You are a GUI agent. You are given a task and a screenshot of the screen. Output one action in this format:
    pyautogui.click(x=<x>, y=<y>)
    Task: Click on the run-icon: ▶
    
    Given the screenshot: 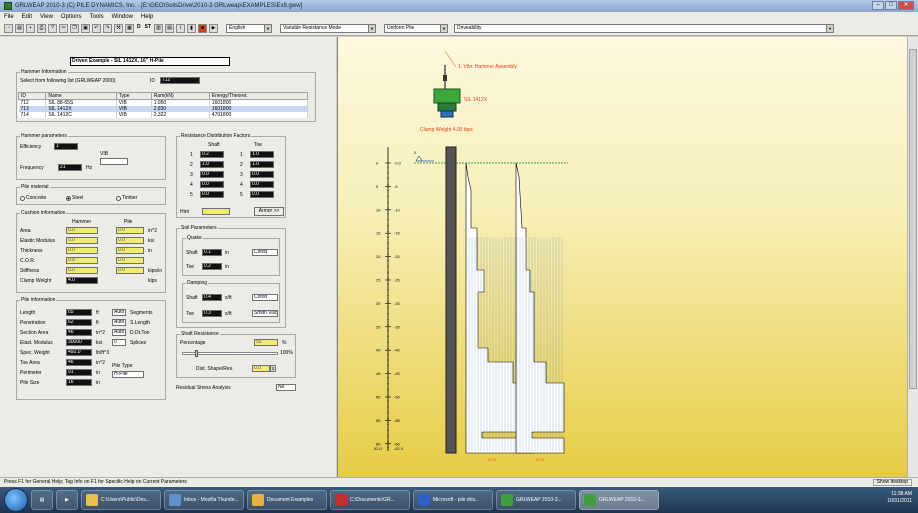 What is the action you would take?
    pyautogui.click(x=214, y=28)
    